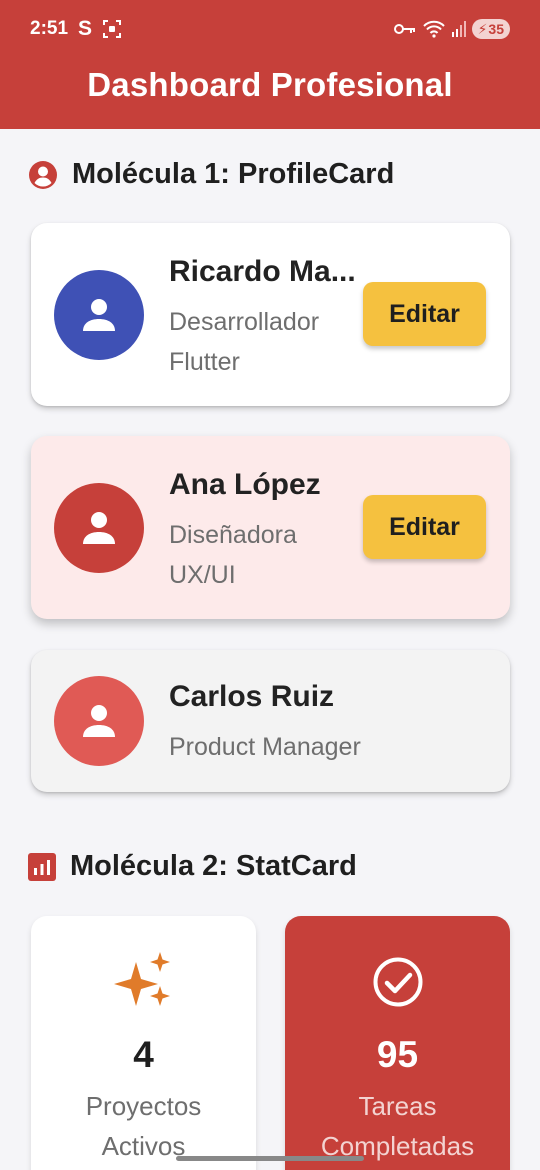  What do you see at coordinates (397, 1054) in the screenshot?
I see `stat-value: 95` at bounding box center [397, 1054].